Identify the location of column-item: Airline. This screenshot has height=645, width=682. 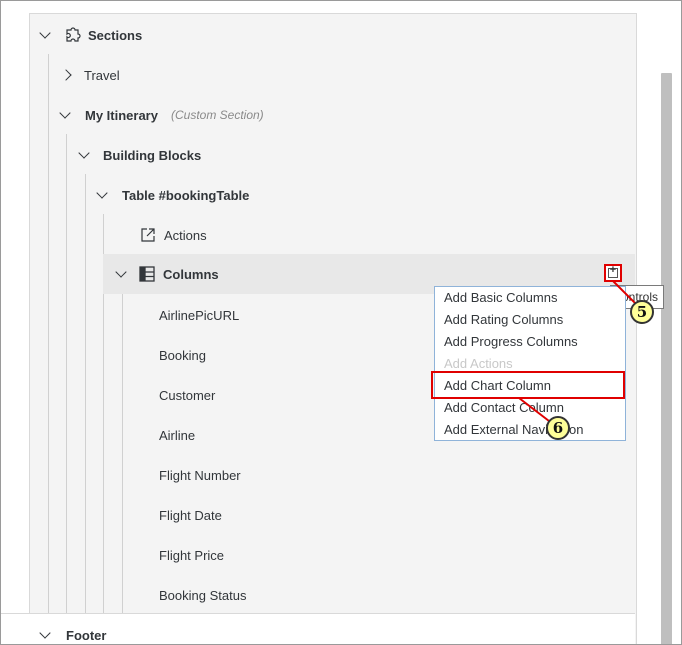
(177, 435).